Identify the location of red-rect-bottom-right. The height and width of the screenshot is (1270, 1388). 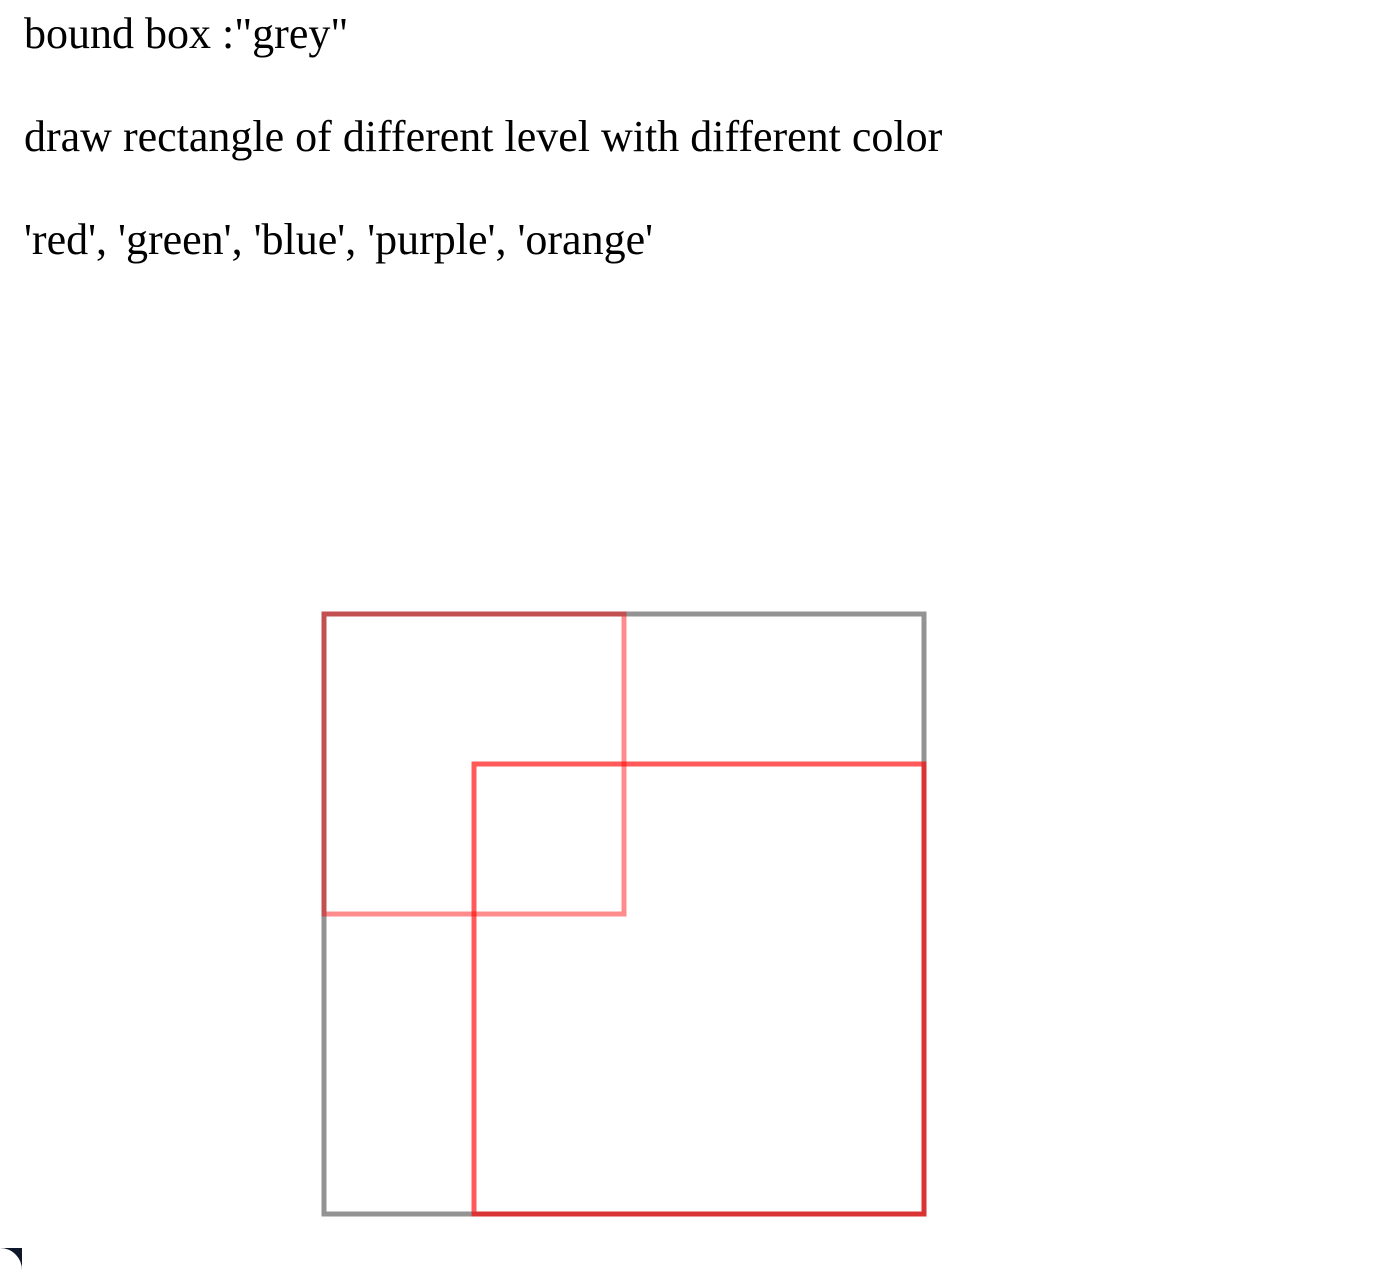
(699, 989).